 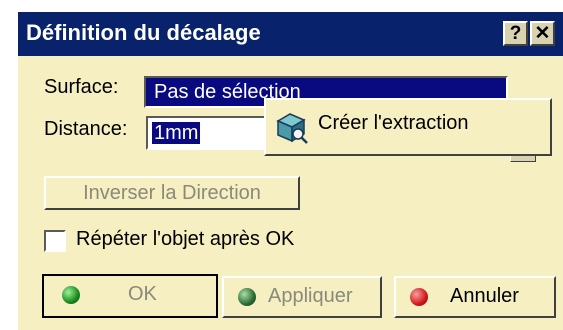 I want to click on ok-button: OK, so click(x=130, y=296).